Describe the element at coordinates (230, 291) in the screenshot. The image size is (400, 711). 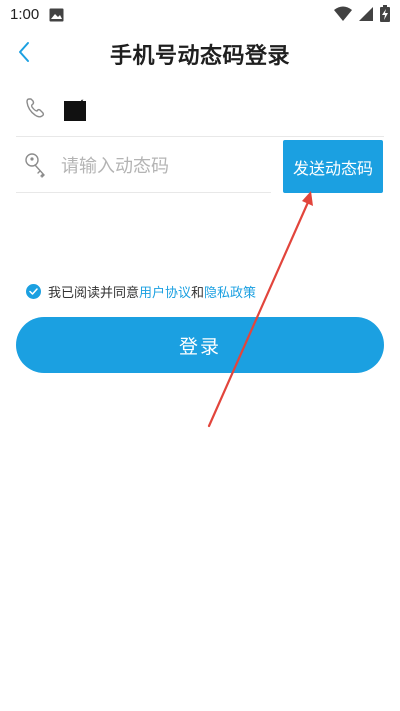
I see `privacy-policy-link: 隐私政策` at that location.